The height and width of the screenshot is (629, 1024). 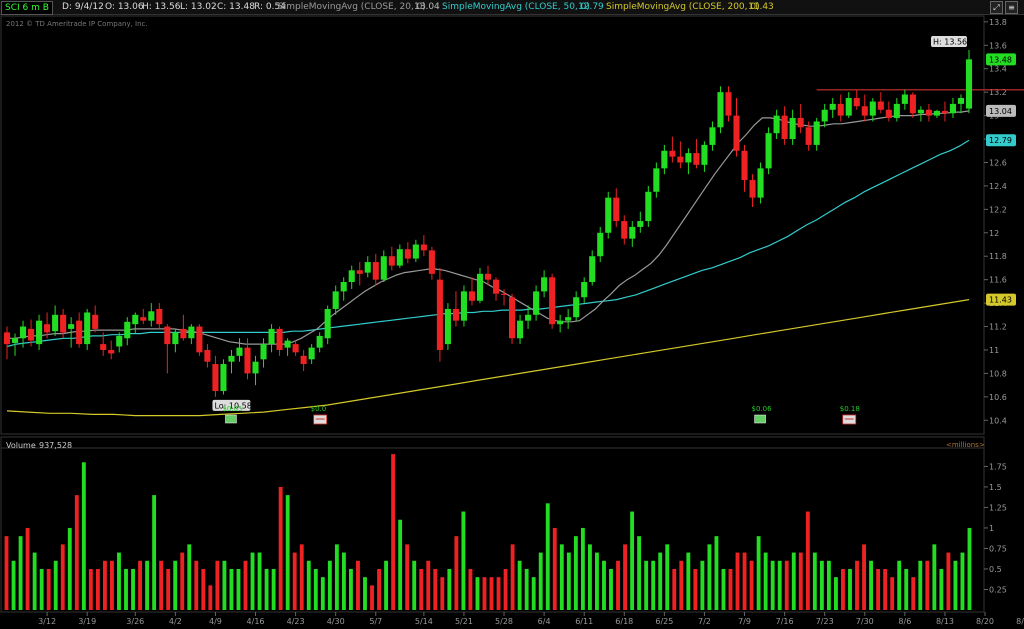 I want to click on price-axis-label: 11.6, so click(x=998, y=280).